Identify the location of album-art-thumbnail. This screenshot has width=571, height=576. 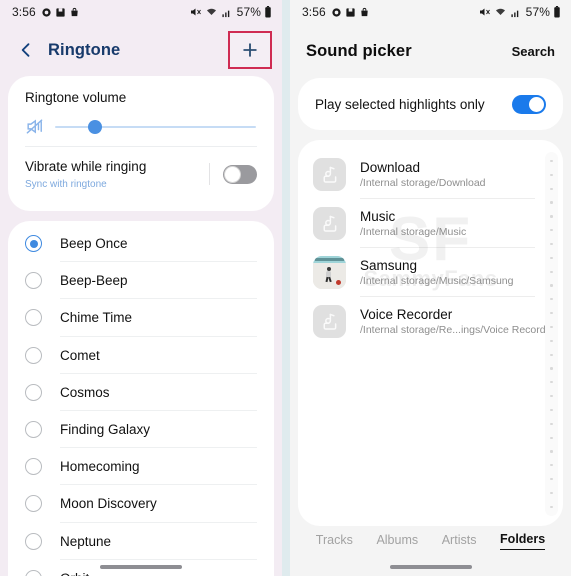
(329, 272).